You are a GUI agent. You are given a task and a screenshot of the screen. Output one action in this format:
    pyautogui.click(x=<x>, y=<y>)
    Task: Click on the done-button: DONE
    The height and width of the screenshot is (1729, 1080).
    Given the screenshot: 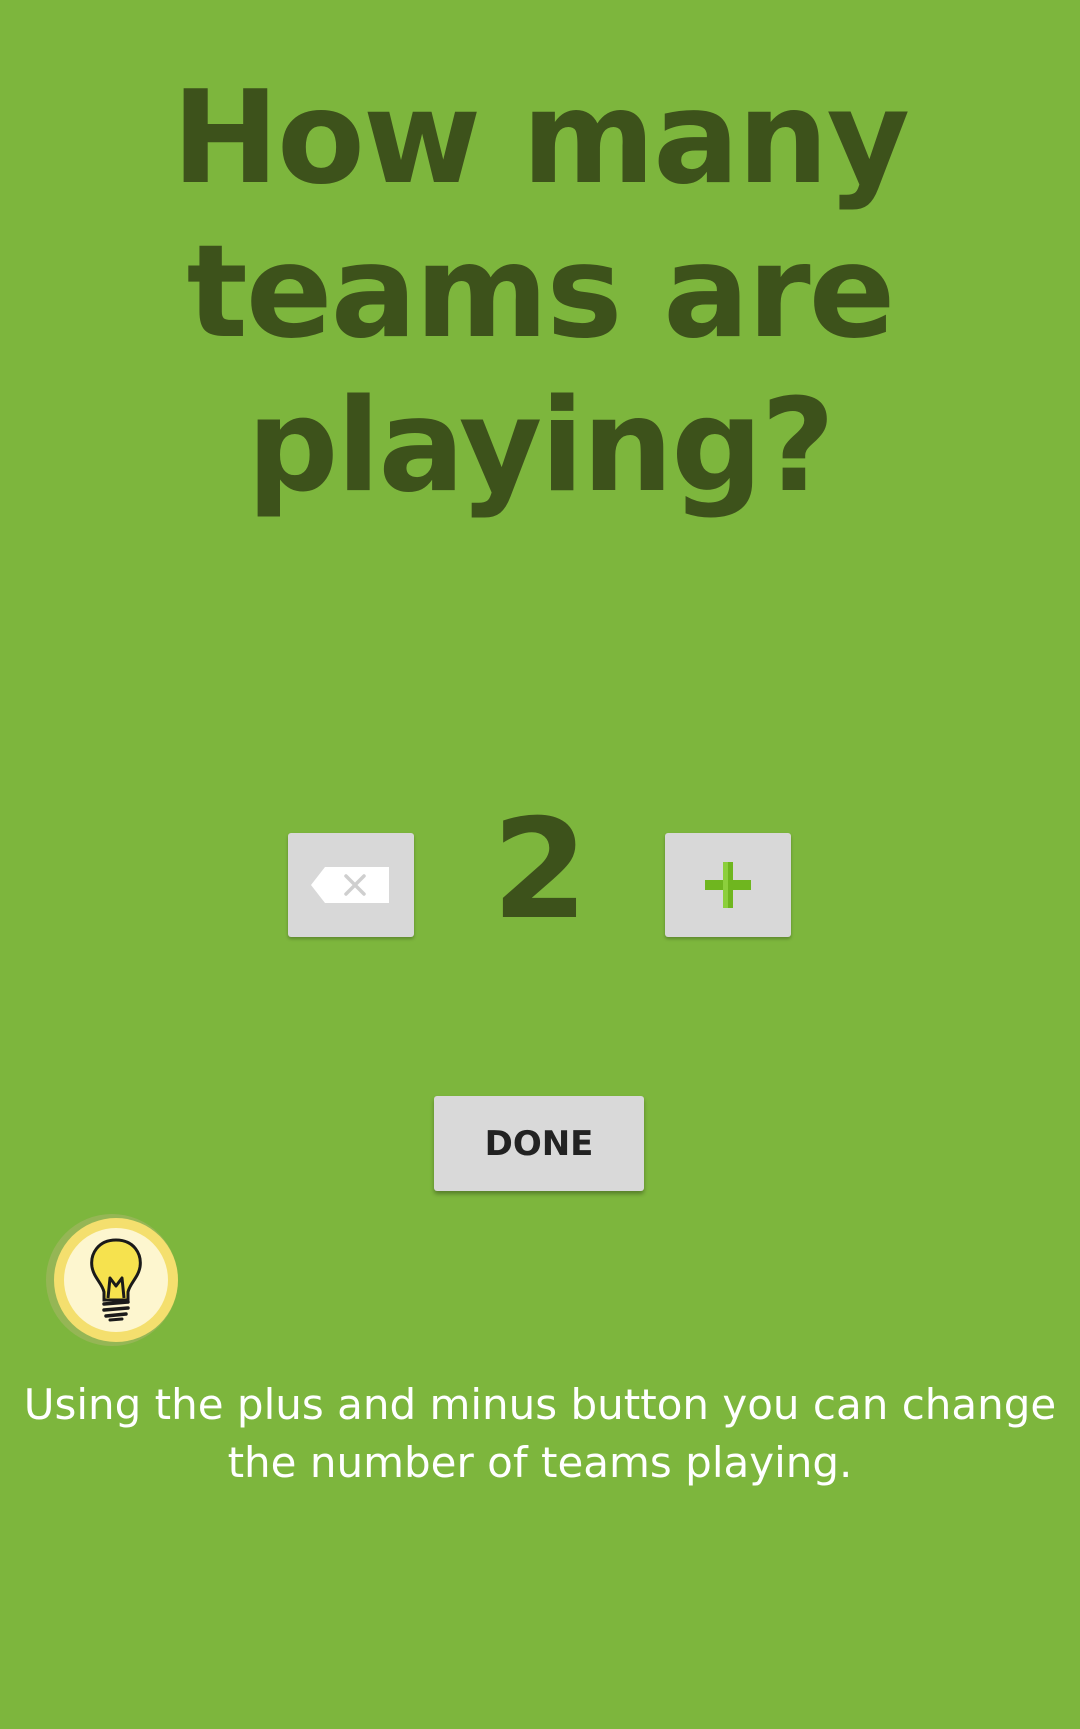 What is the action you would take?
    pyautogui.click(x=539, y=1143)
    